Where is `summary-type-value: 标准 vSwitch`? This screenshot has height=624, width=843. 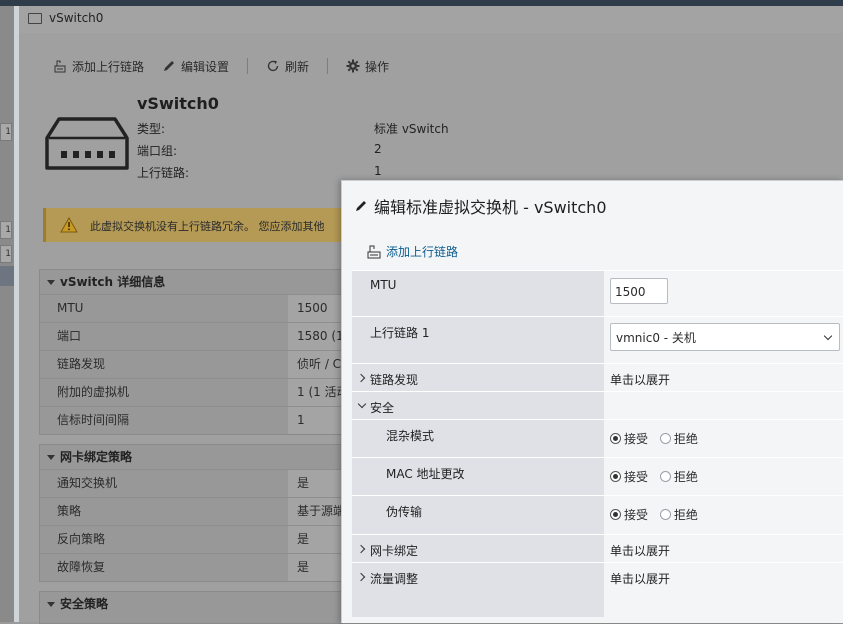
summary-type-value: 标准 vSwitch is located at coordinates (411, 129).